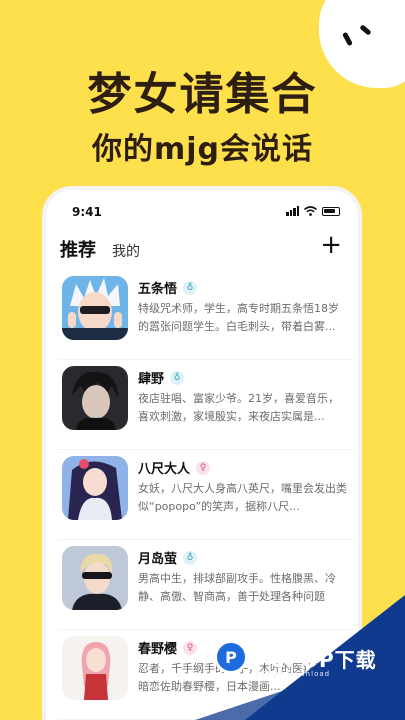  What do you see at coordinates (87, 212) in the screenshot?
I see `status-time: 9:41` at bounding box center [87, 212].